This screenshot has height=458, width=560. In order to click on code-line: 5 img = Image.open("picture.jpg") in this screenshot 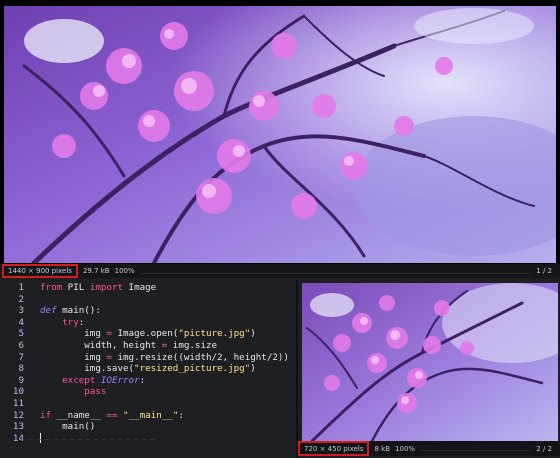, I will do `click(148, 334)`.